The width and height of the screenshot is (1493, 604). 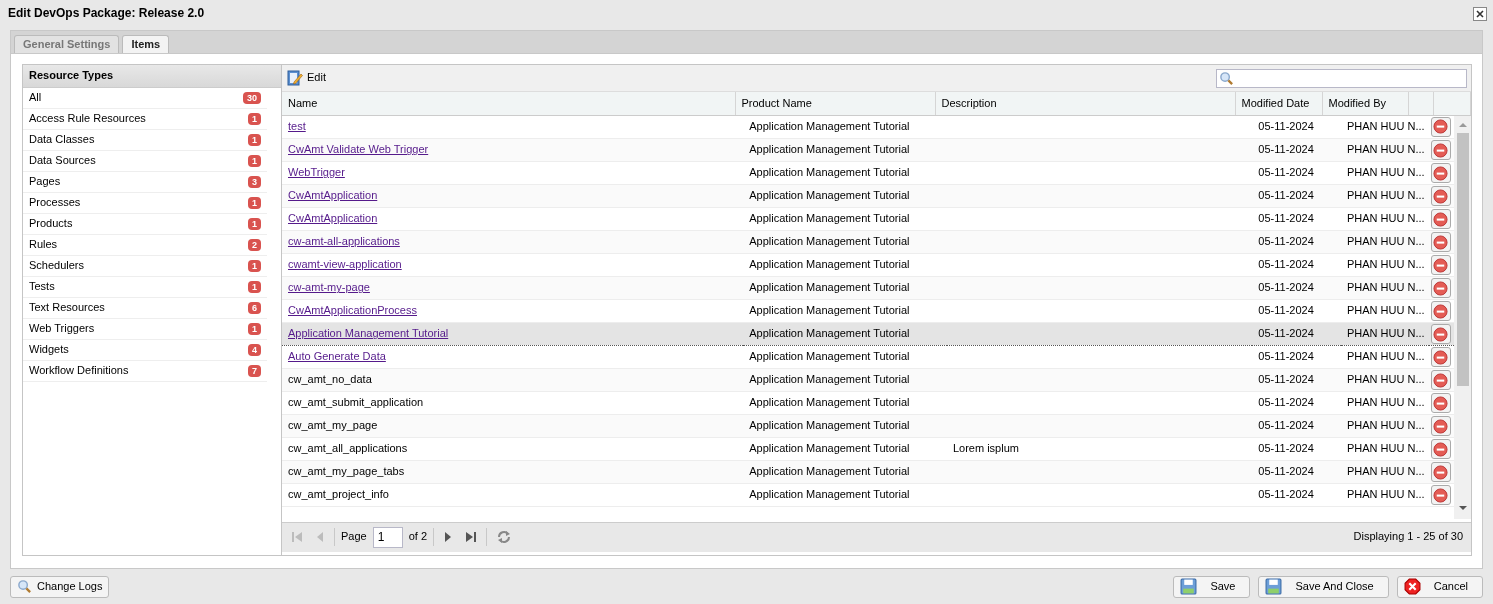 I want to click on item-label: Data Sources, so click(x=62, y=161).